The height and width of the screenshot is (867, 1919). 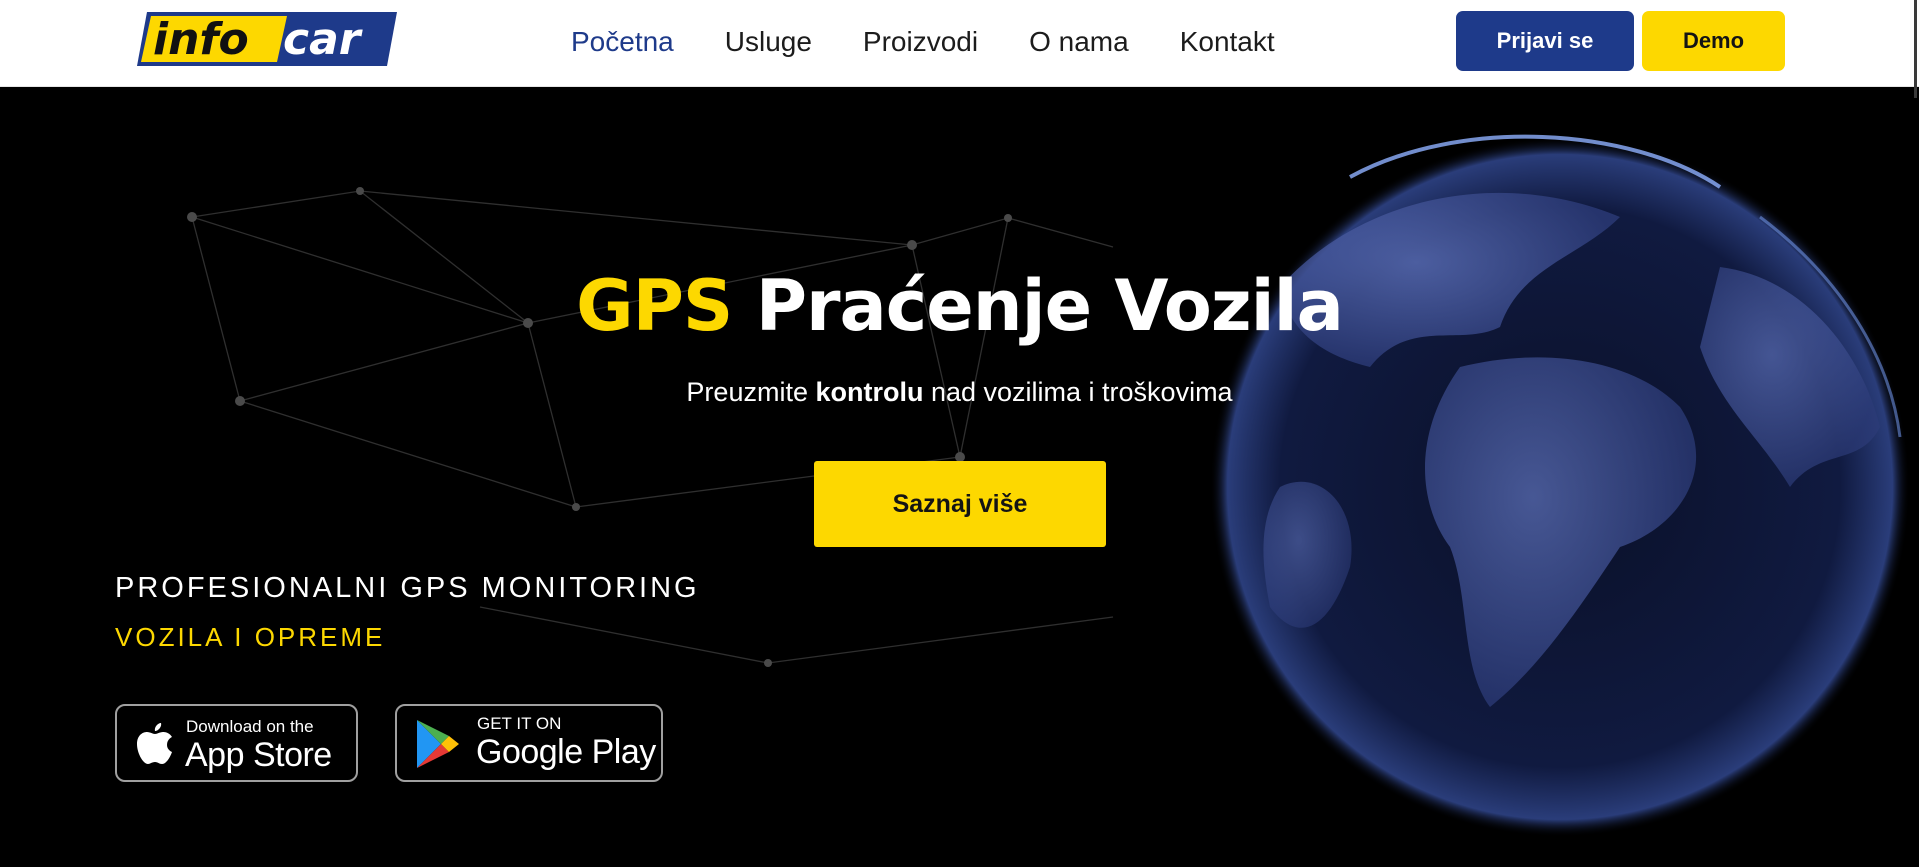 I want to click on app-store-small-text: Download on the, so click(x=250, y=726).